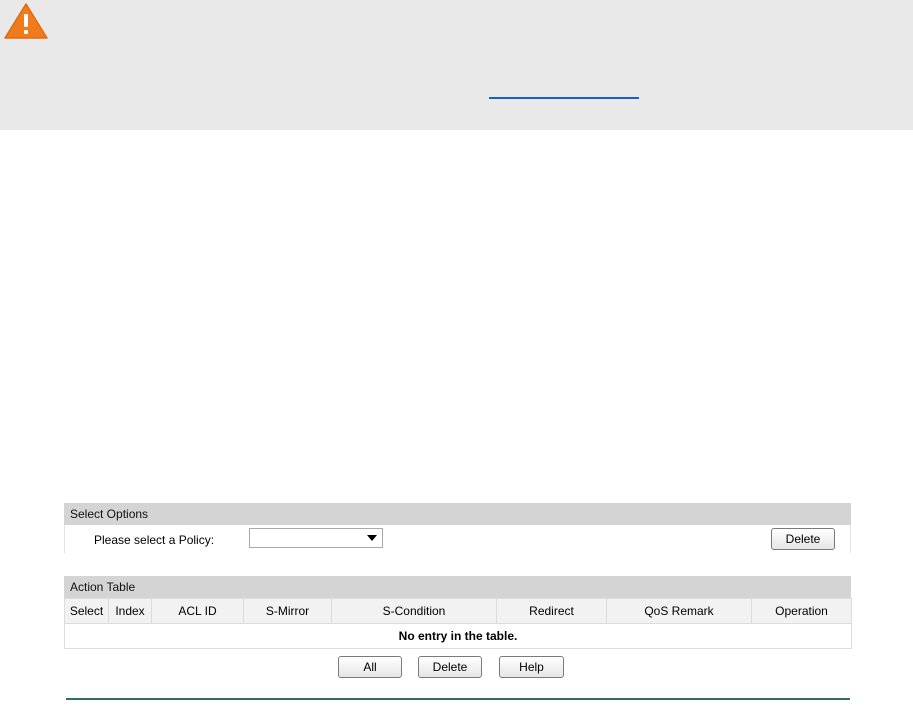 This screenshot has height=709, width=913. What do you see at coordinates (551, 611) in the screenshot?
I see `column-header-redirect: Redirect` at bounding box center [551, 611].